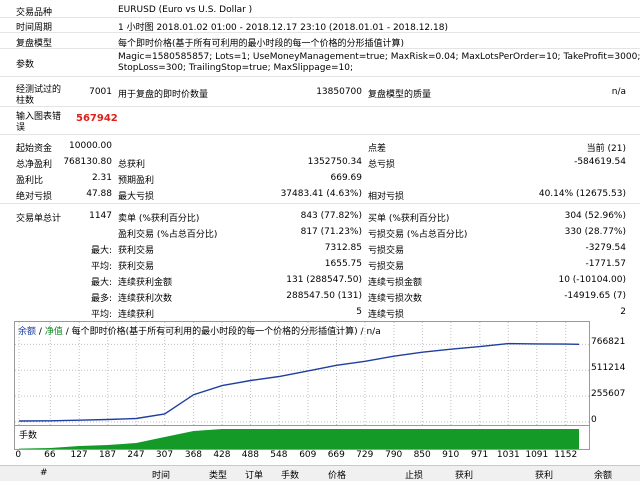 The height and width of the screenshot is (481, 640). I want to click on x-tick-label: 790, so click(394, 455).